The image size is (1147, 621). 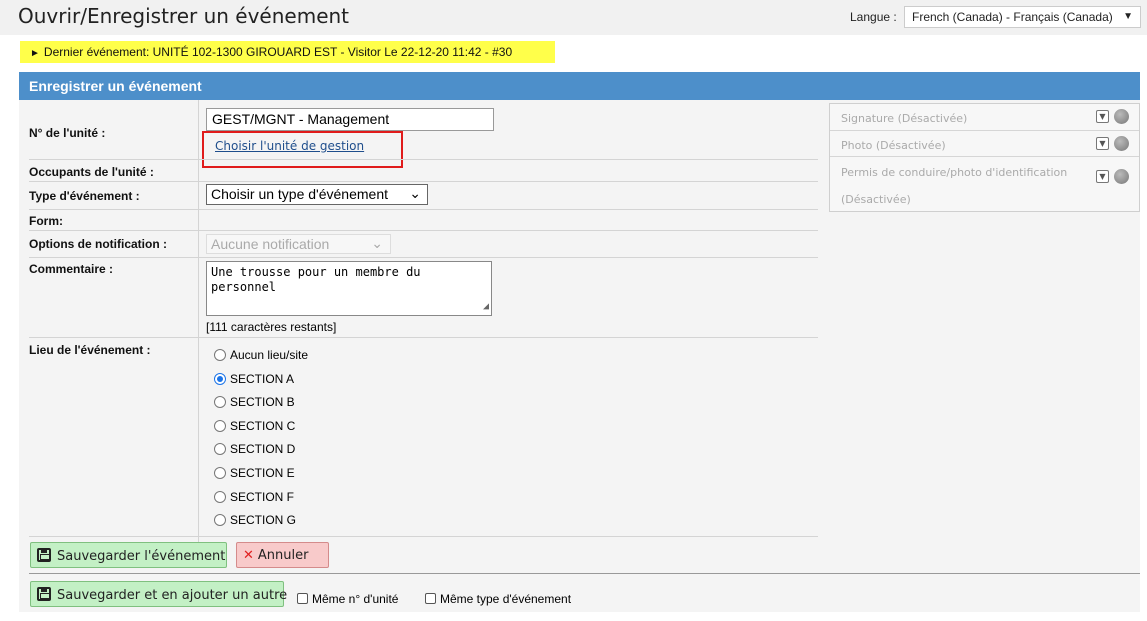 I want to click on language-label: Langue :, so click(x=873, y=17).